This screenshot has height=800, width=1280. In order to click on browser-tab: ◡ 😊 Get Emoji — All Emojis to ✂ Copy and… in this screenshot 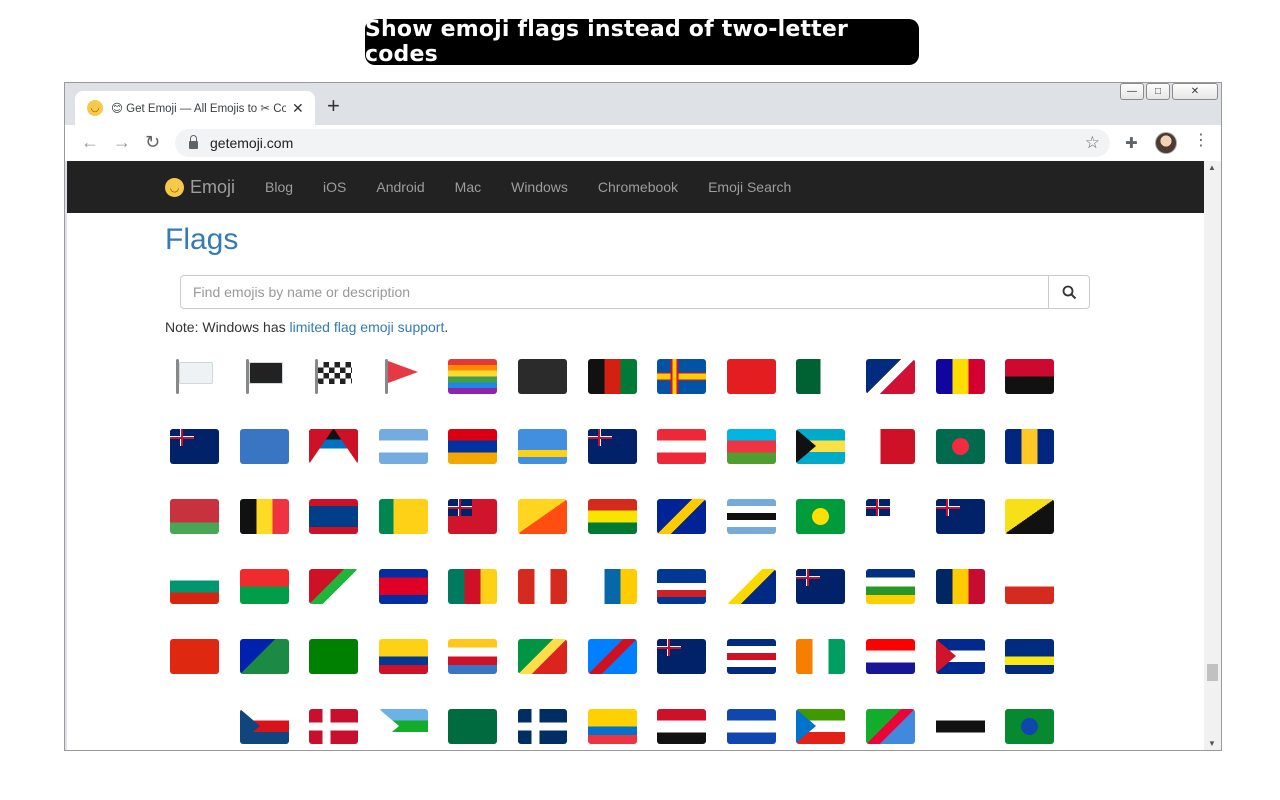, I will do `click(195, 108)`.